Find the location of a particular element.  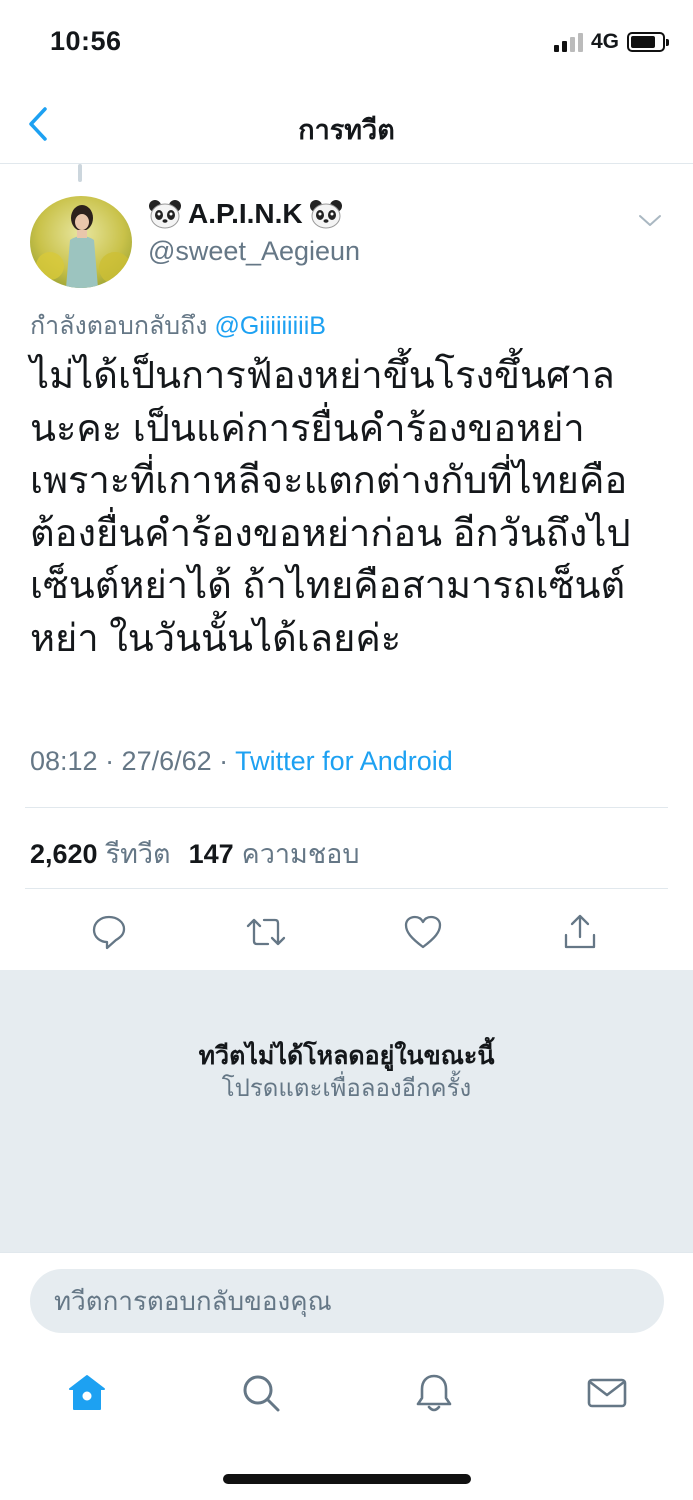

page-title: การทวีต is located at coordinates (346, 130).